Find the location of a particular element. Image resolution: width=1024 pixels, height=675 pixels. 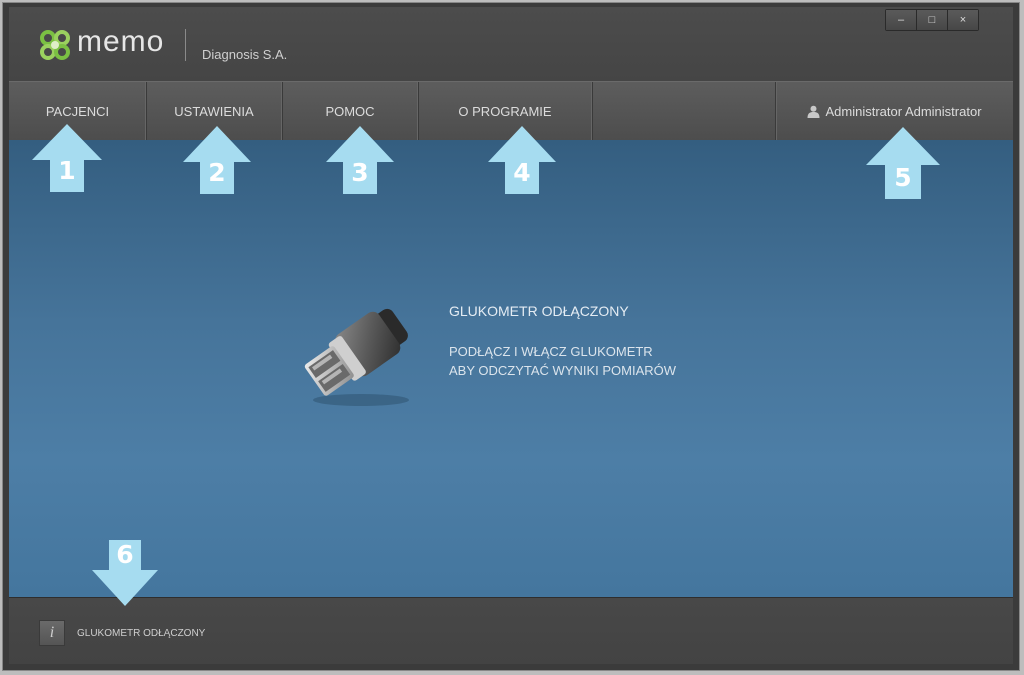

window-controls: – □ × is located at coordinates (932, 20).